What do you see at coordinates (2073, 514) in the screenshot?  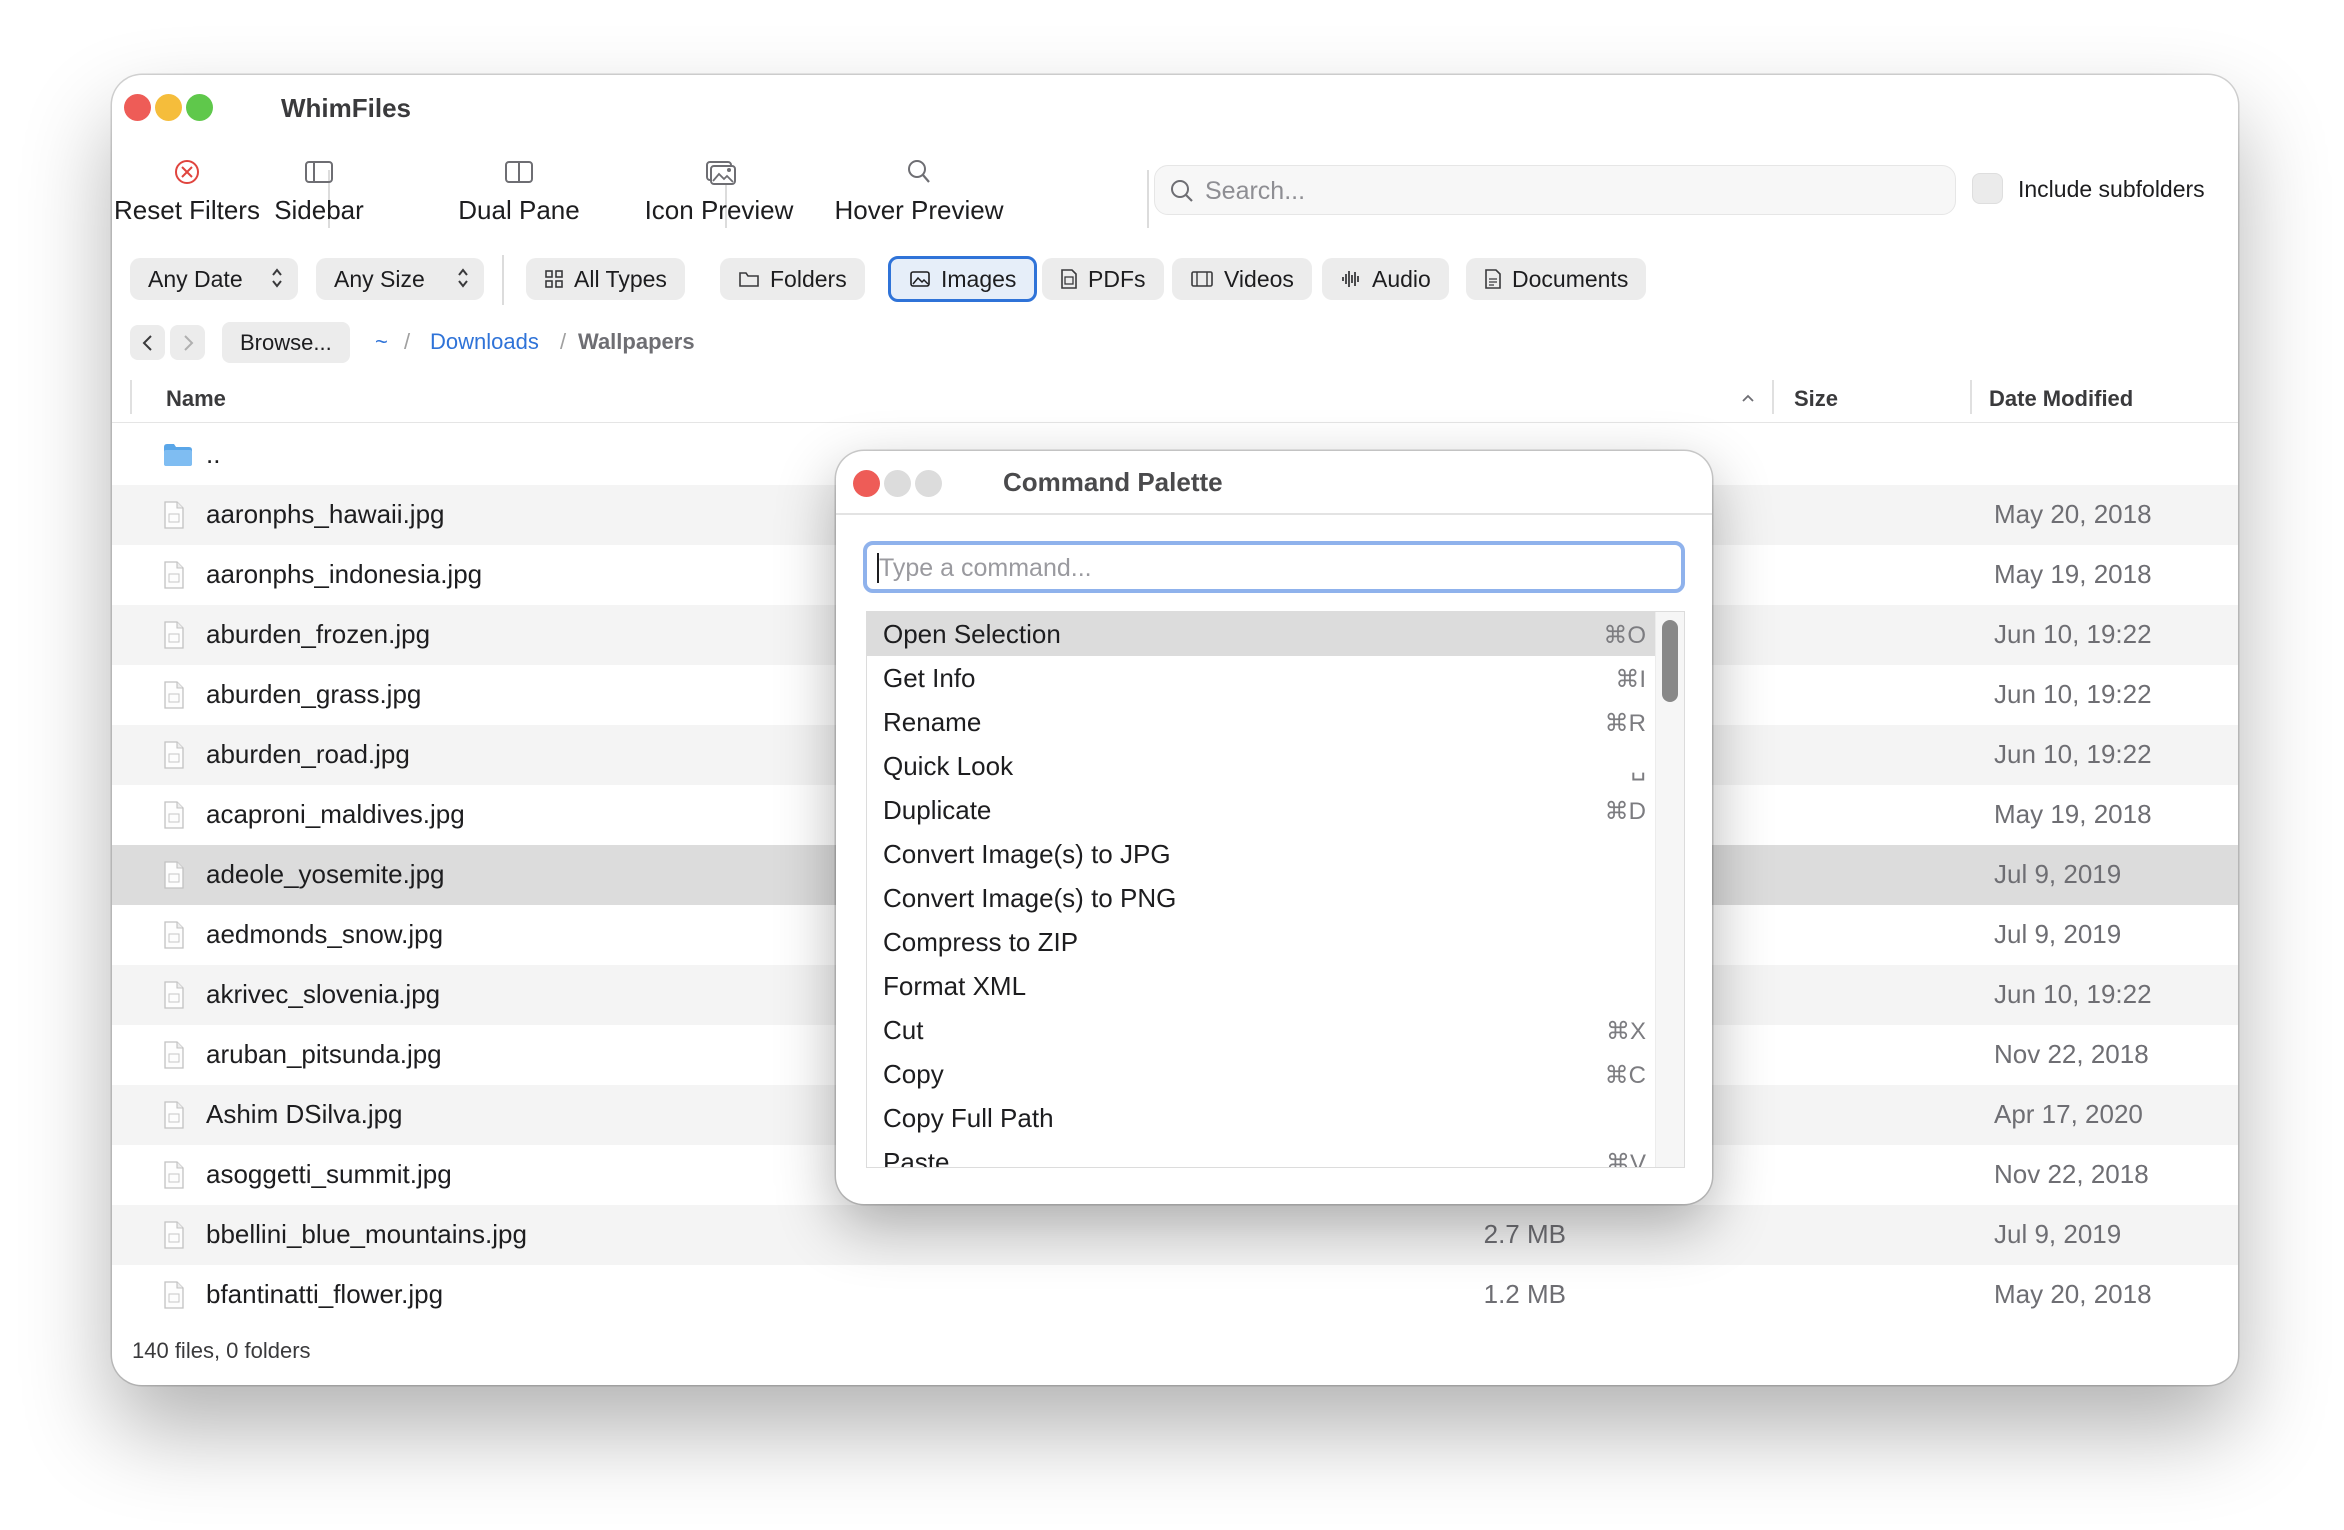 I see `file-date: May 20, 2018` at bounding box center [2073, 514].